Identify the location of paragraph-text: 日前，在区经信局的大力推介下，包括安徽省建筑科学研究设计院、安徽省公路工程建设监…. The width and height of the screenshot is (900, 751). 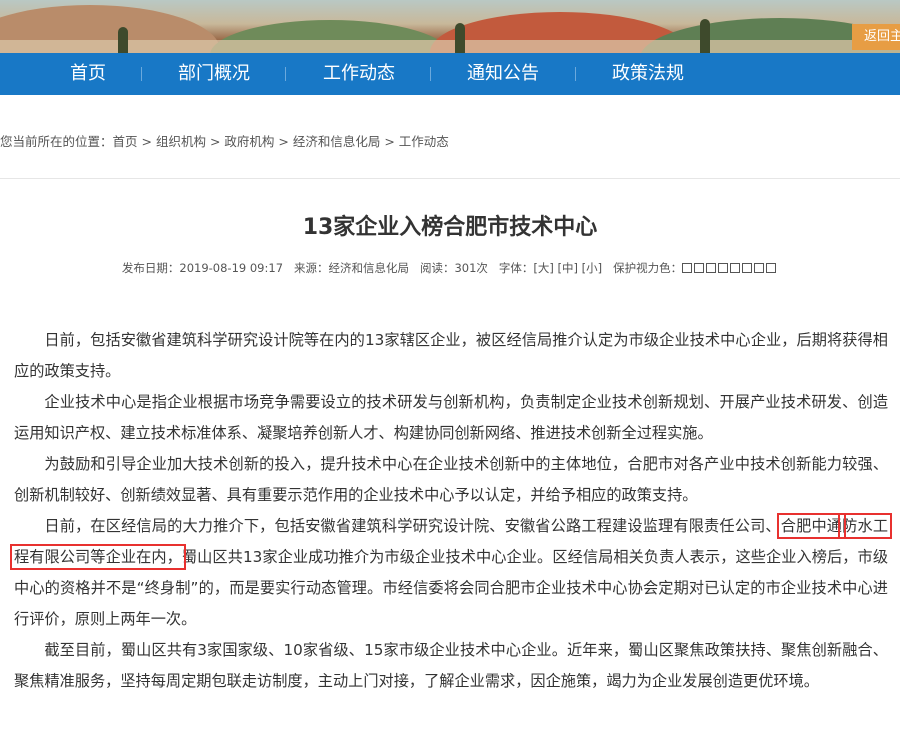
(412, 526).